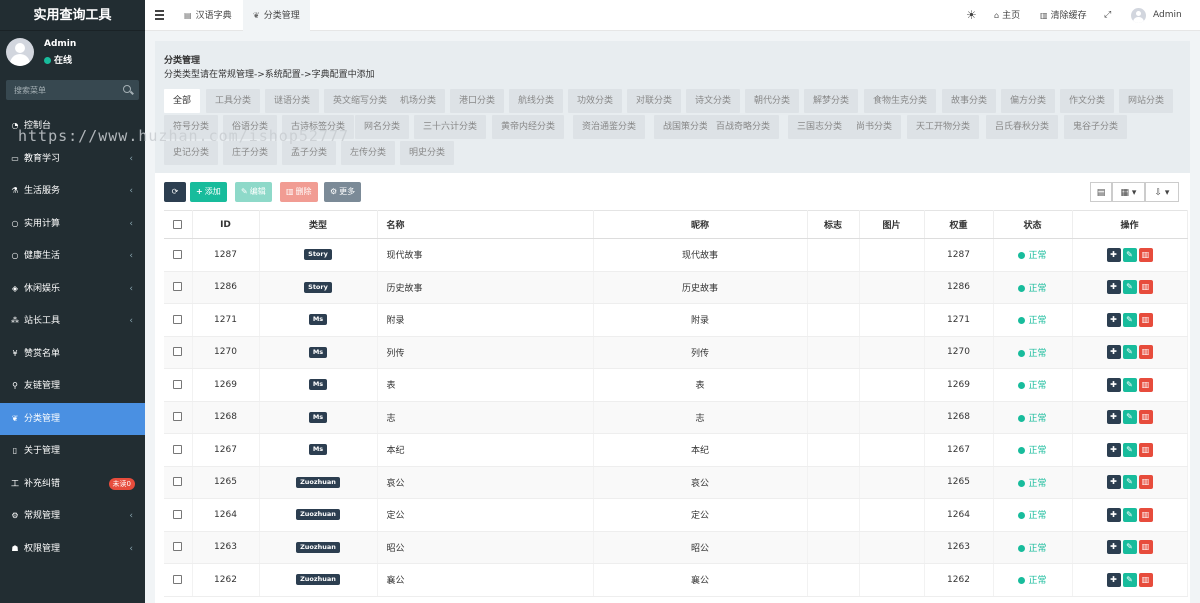  I want to click on table-row: 1265 Zuozhuan 哀公 哀公 1265 正常 ✚ ✎ ▥, so click(676, 482).